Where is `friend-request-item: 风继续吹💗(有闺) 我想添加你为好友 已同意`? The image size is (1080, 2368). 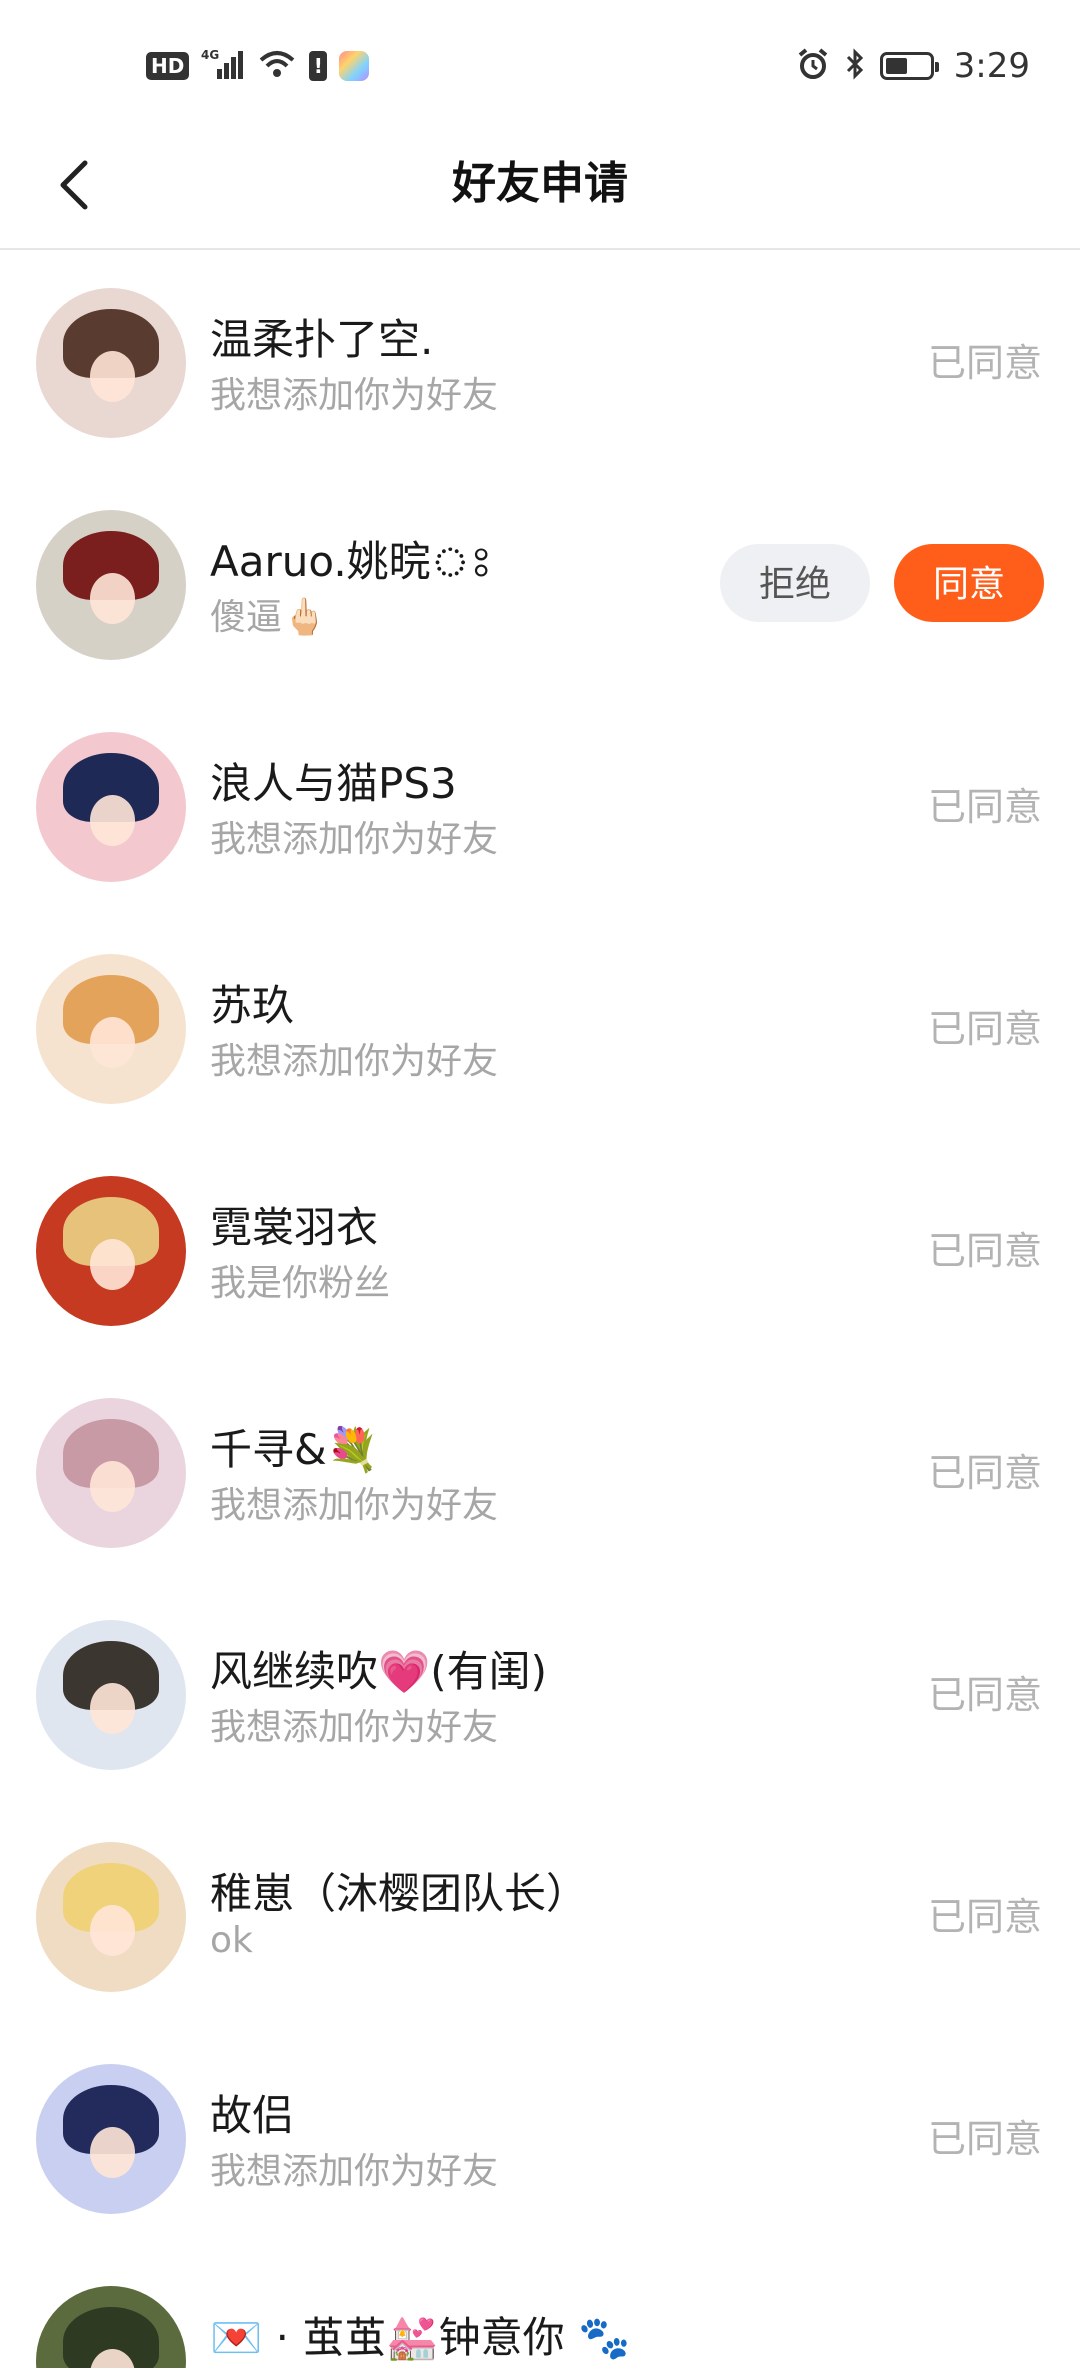
friend-request-item: 风继续吹💗(有闺) 我想添加你为好友 已同意 is located at coordinates (540, 1693).